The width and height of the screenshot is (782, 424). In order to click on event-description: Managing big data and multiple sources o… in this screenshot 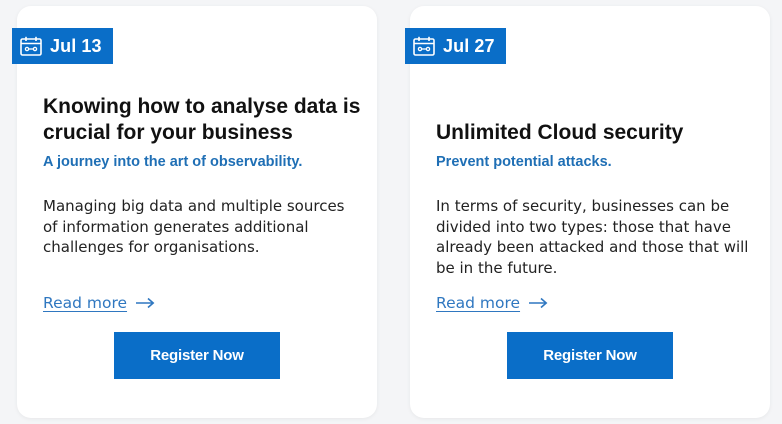, I will do `click(194, 226)`.